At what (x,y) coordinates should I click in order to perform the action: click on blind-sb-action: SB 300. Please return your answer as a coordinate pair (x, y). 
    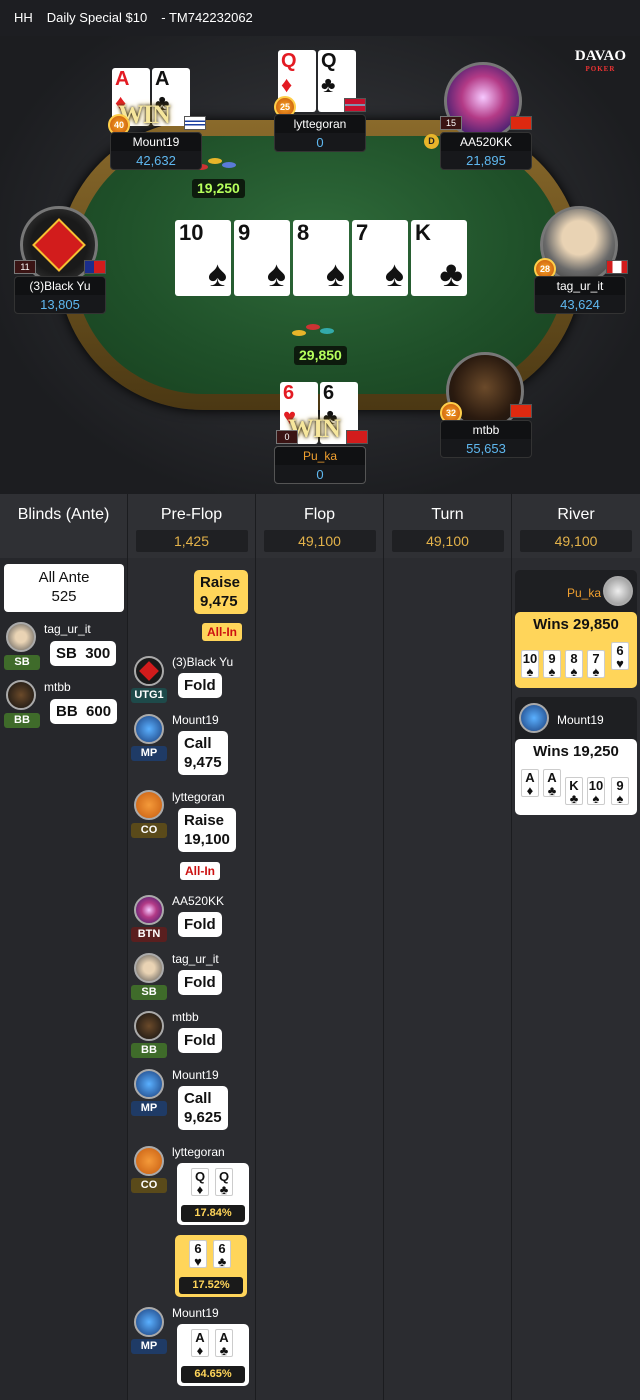
    Looking at the image, I should click on (83, 653).